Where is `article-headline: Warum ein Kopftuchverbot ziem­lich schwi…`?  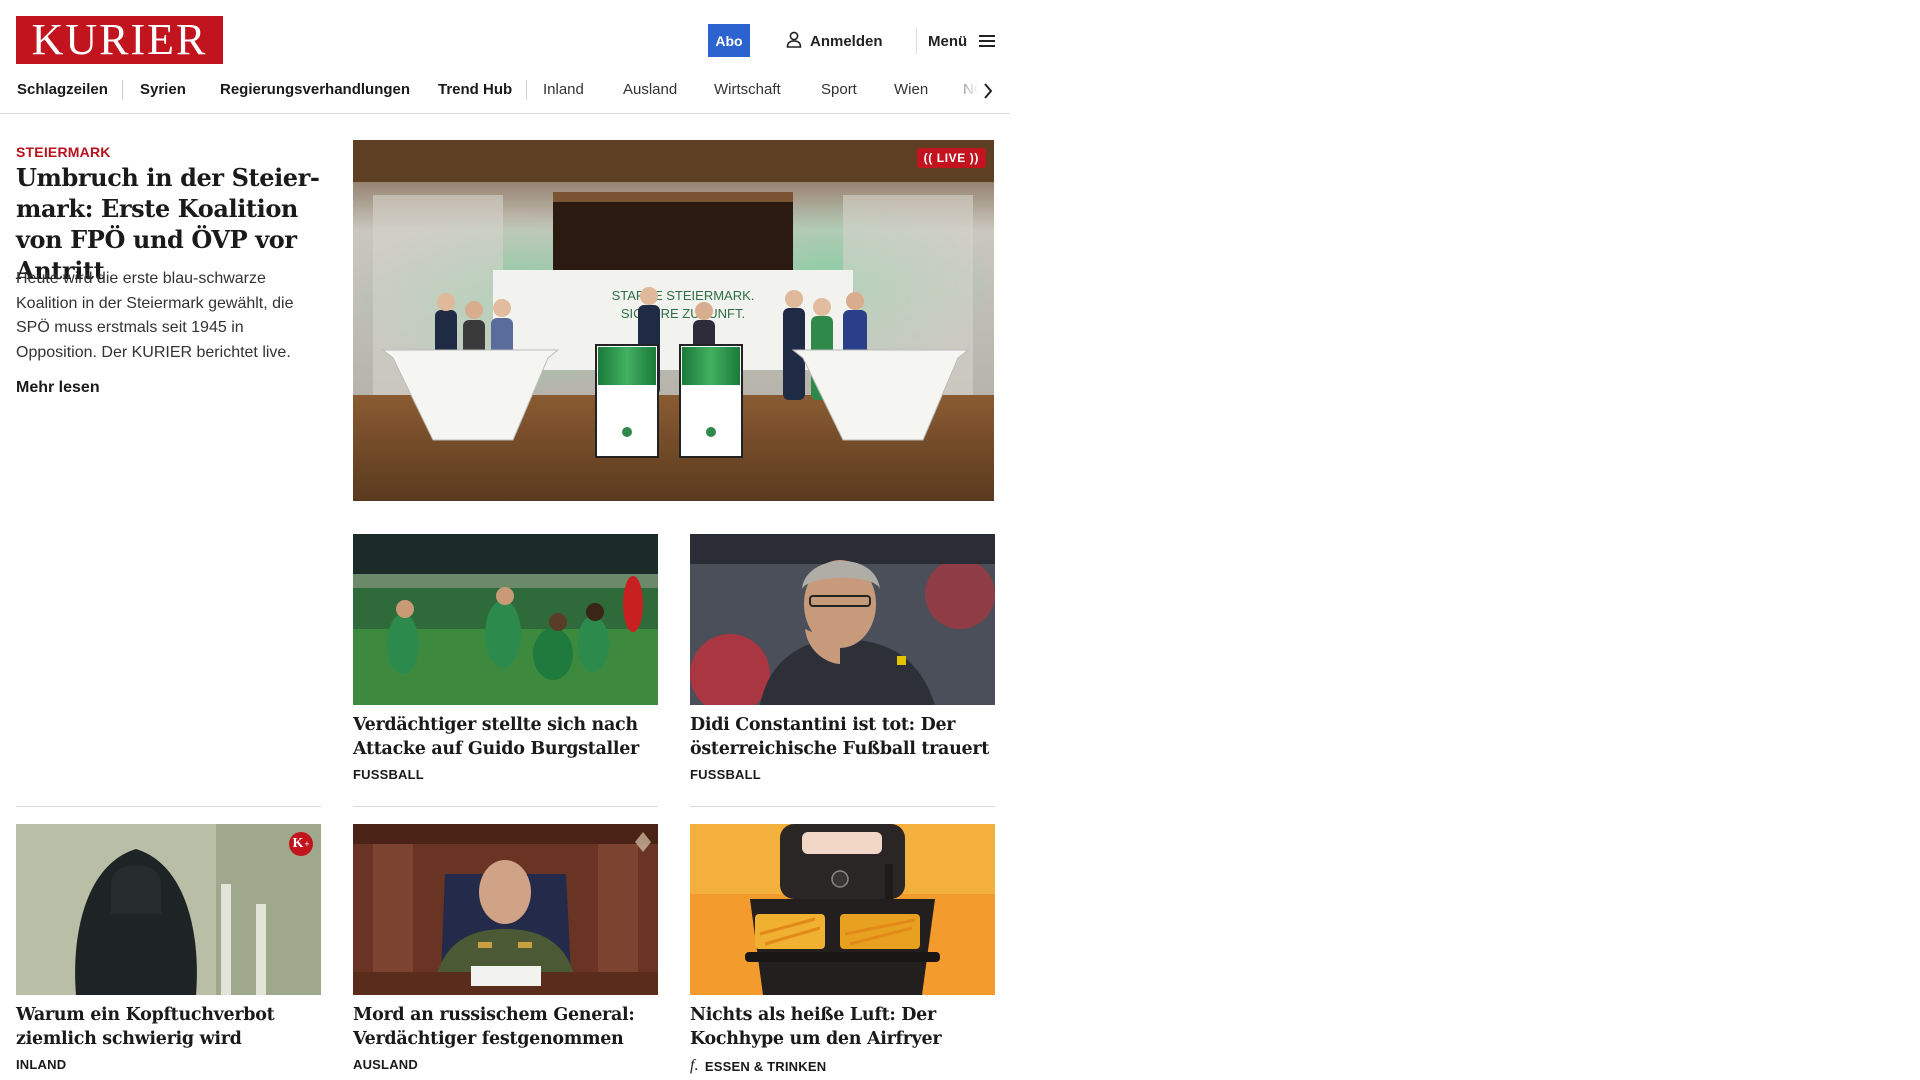 article-headline: Warum ein Kopftuchverbot ziem­lich schwi… is located at coordinates (168, 1027).